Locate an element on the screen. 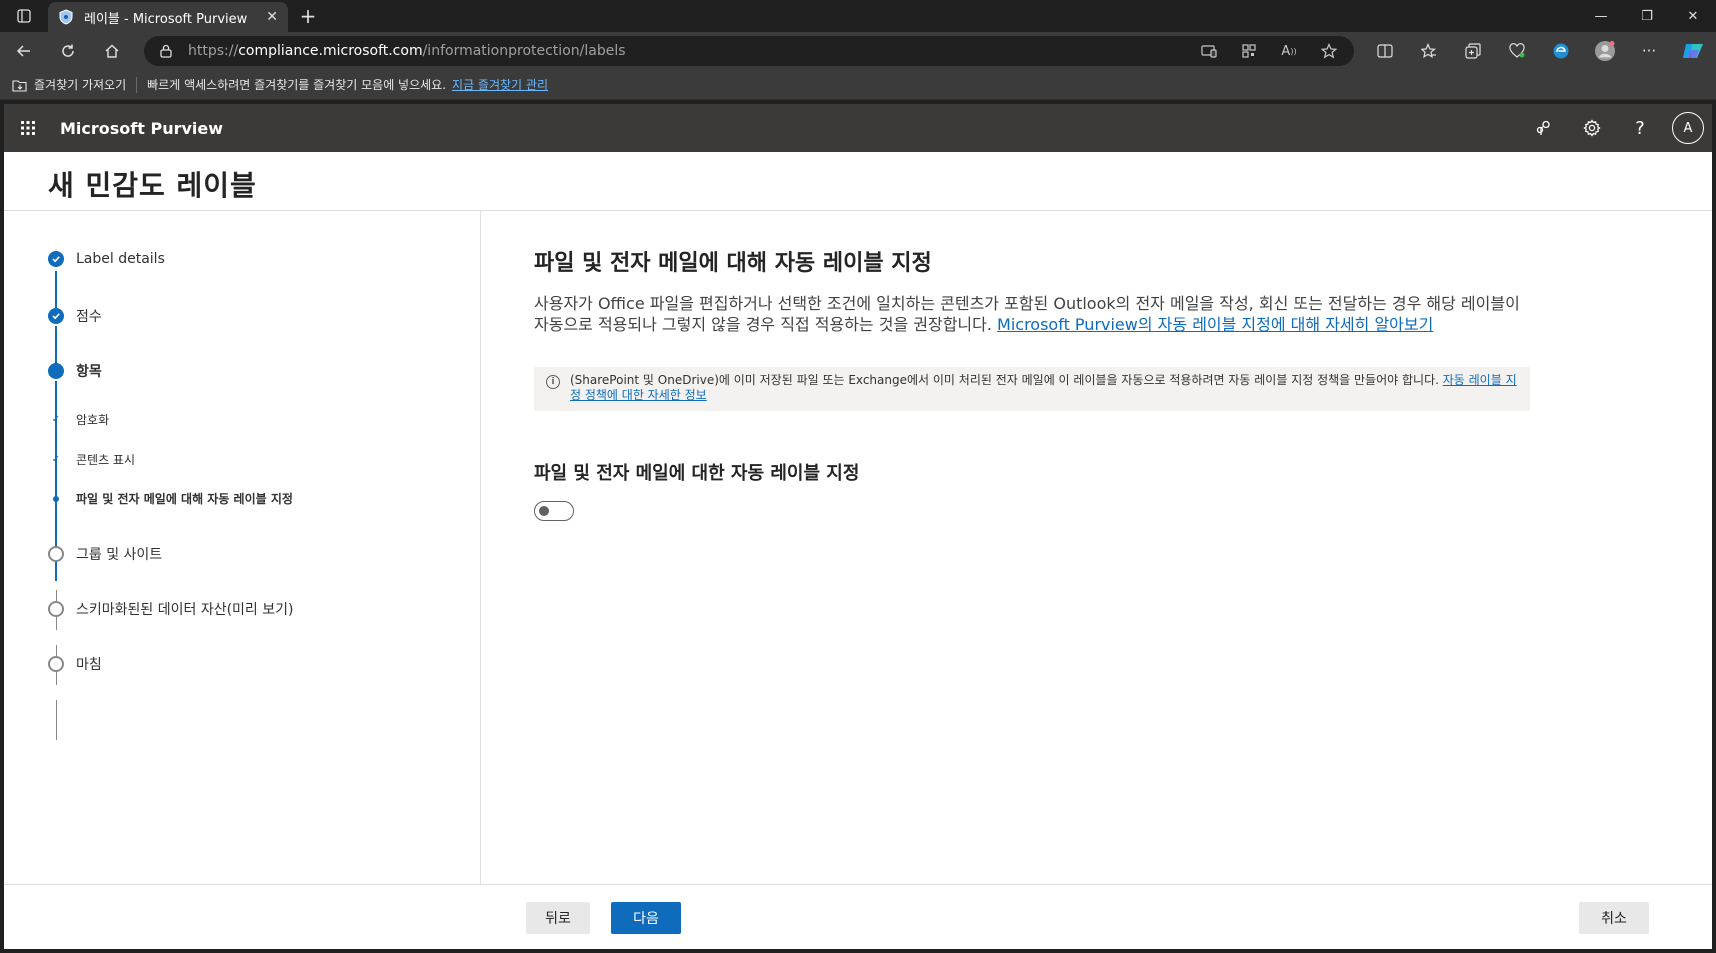 The height and width of the screenshot is (953, 1716). favorites-hint-text: 빠르게 액세스하려면 즐겨찾기를 즐겨찾기 모음에 넣으세요. is located at coordinates (297, 85).